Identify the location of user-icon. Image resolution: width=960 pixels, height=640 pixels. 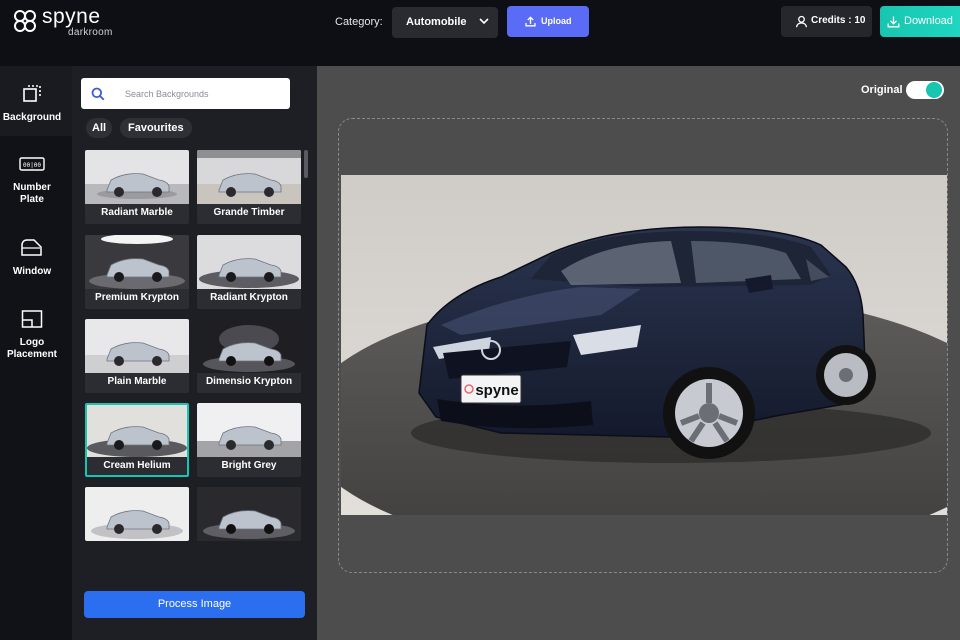
(801, 21).